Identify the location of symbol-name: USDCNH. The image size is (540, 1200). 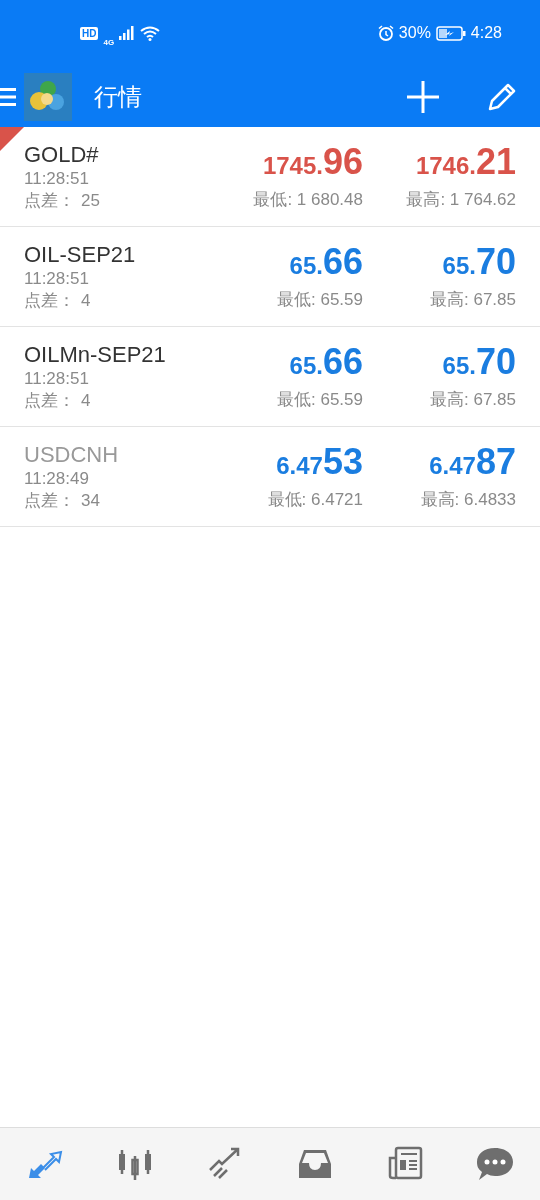
(72, 454).